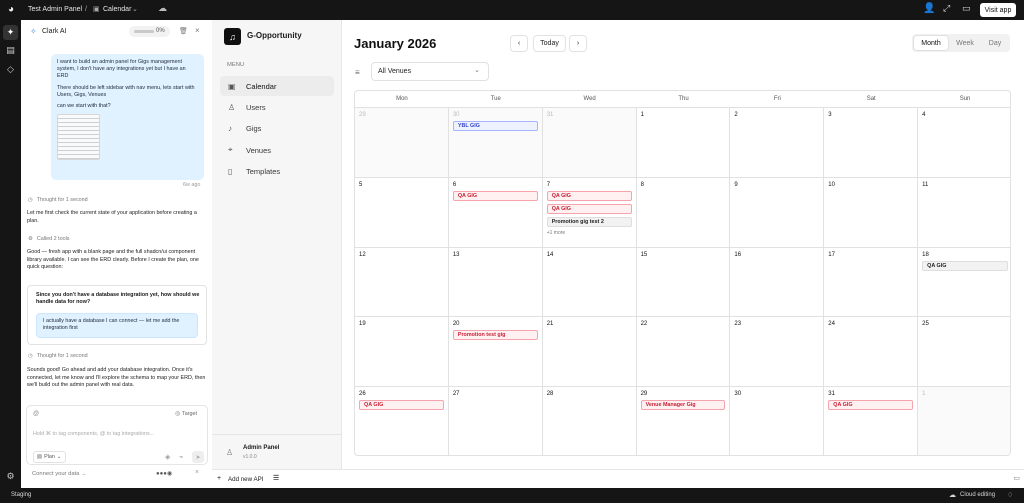 This screenshot has height=503, width=1024. I want to click on calendar-day-cell: 28, so click(590, 421).